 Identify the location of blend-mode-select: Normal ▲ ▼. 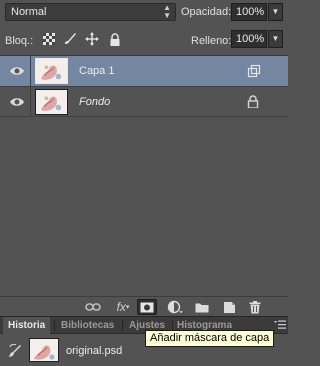
(90, 12).